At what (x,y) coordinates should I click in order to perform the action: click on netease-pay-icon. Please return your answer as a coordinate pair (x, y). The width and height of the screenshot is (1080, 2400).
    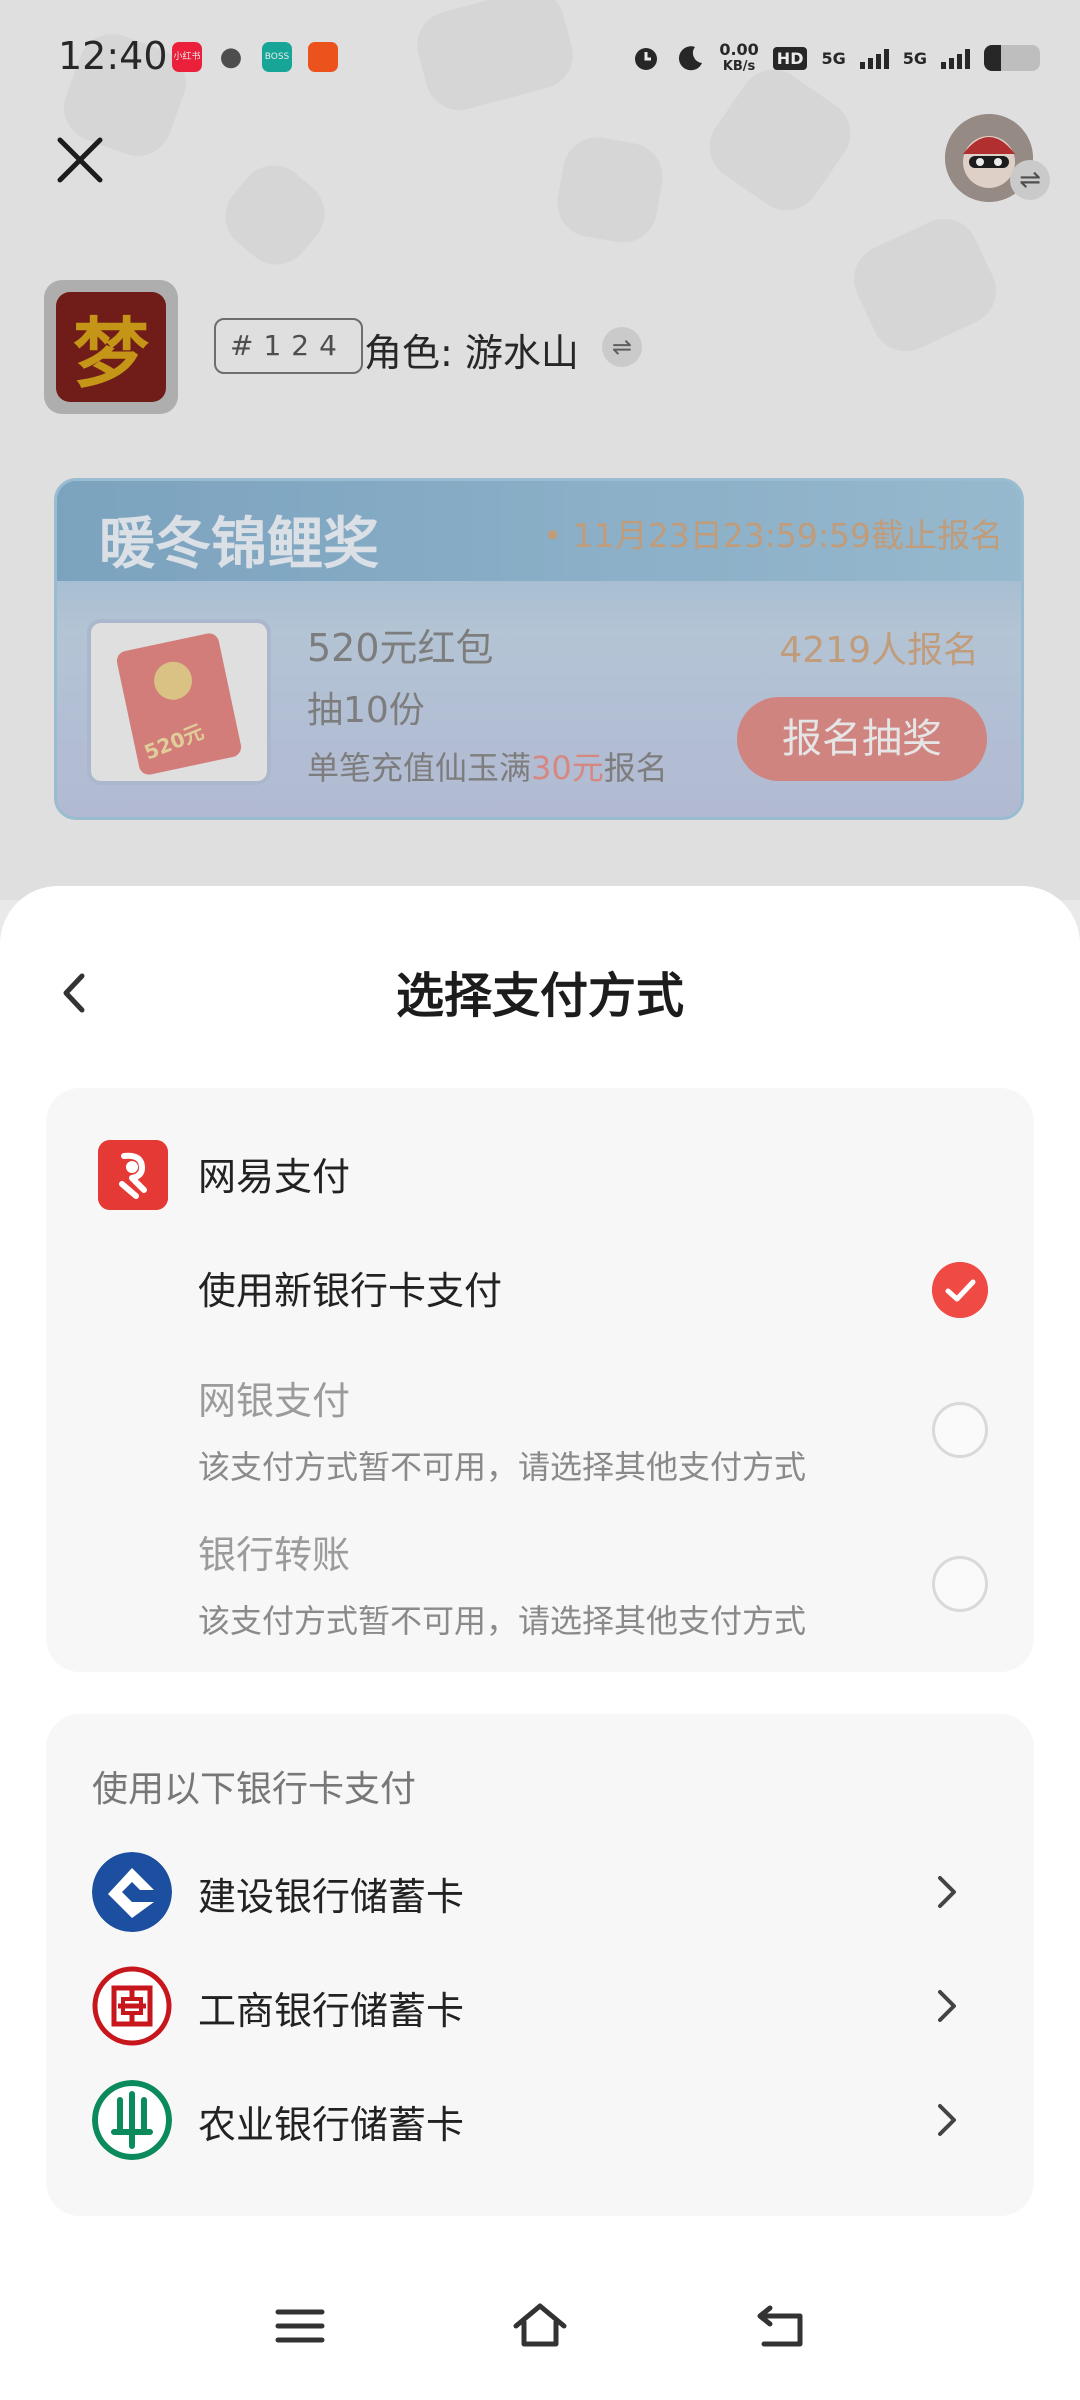
    Looking at the image, I should click on (133, 1175).